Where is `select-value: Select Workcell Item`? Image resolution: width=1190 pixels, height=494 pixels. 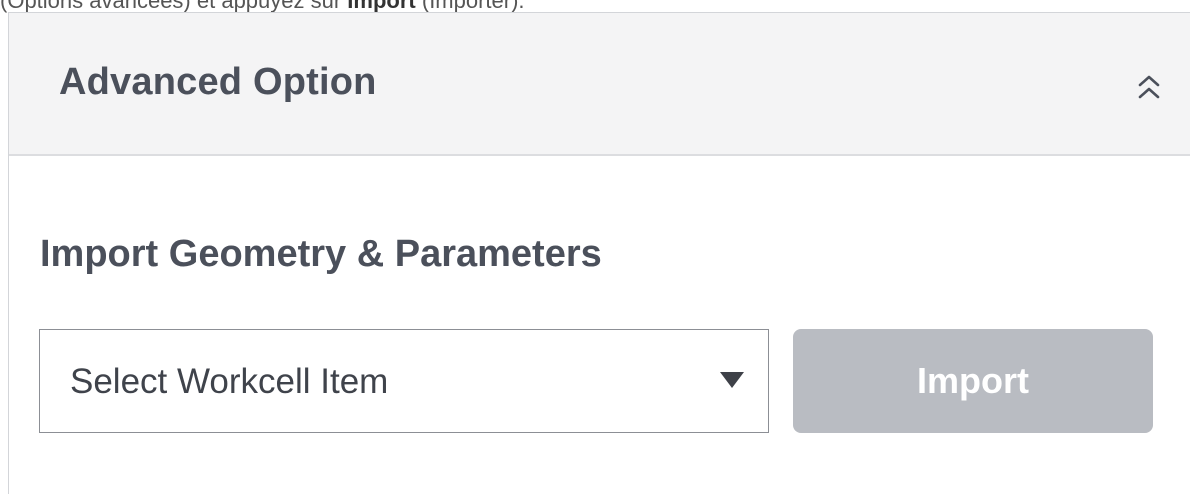
select-value: Select Workcell Item is located at coordinates (229, 381).